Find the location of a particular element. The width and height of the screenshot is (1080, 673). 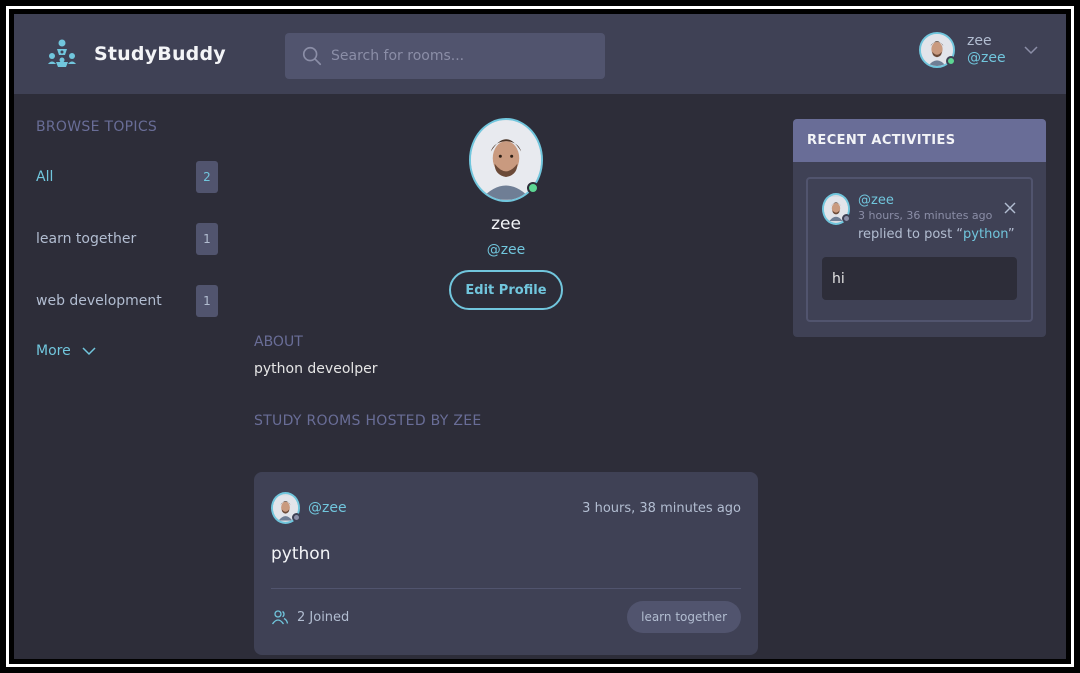

room-card-header: @zee 3 hours, 38 minutes ago is located at coordinates (506, 508).